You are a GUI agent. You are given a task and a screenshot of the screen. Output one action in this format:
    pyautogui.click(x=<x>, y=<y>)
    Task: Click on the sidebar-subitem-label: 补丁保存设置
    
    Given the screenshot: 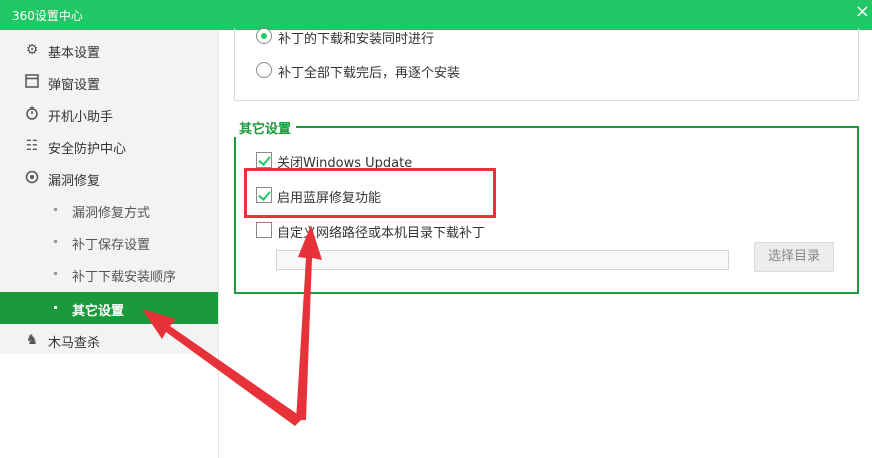 What is the action you would take?
    pyautogui.click(x=111, y=245)
    